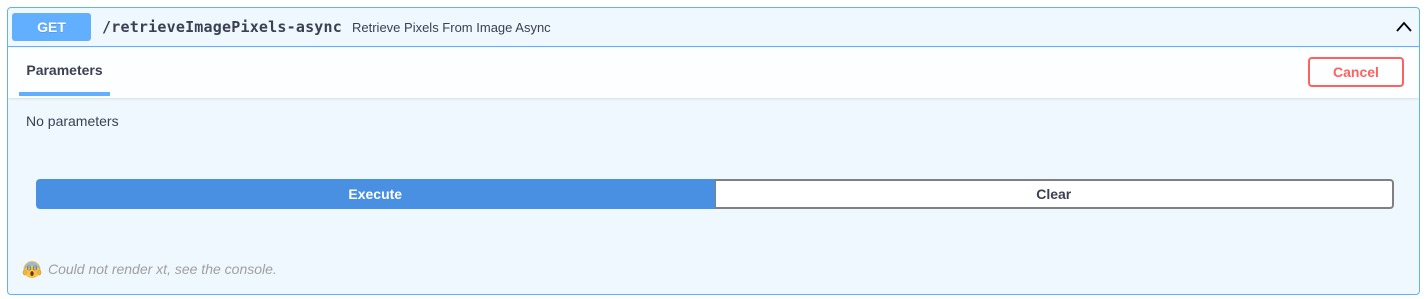 This screenshot has width=1427, height=299. Describe the element at coordinates (72, 121) in the screenshot. I see `no-parameters-text: No parameters` at that location.